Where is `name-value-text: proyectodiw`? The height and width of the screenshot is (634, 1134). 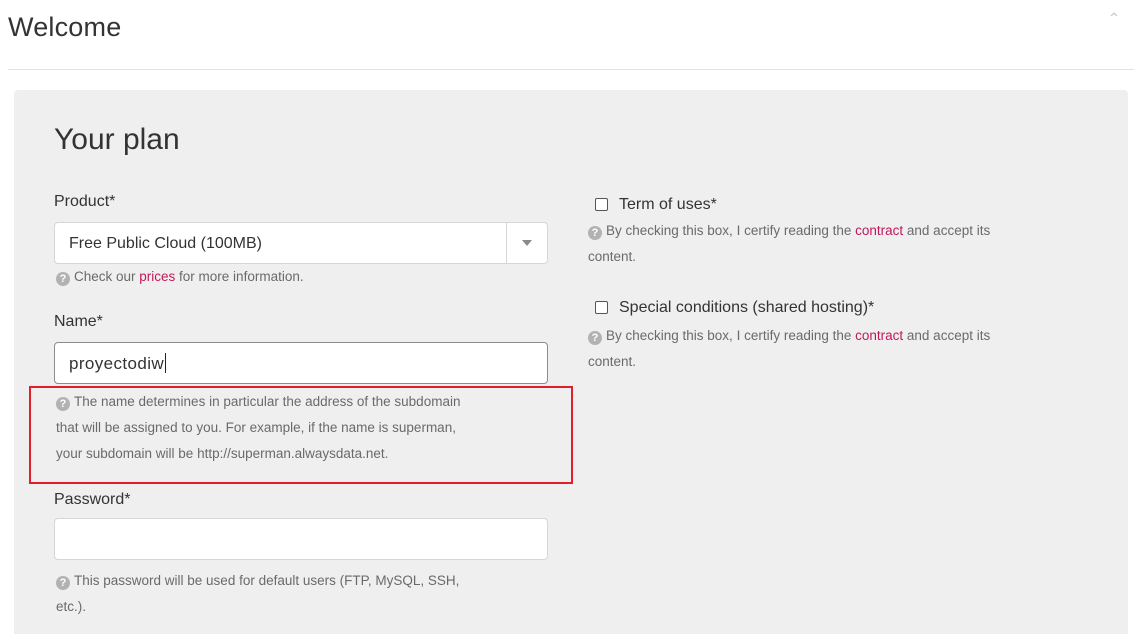 name-value-text: proyectodiw is located at coordinates (117, 363).